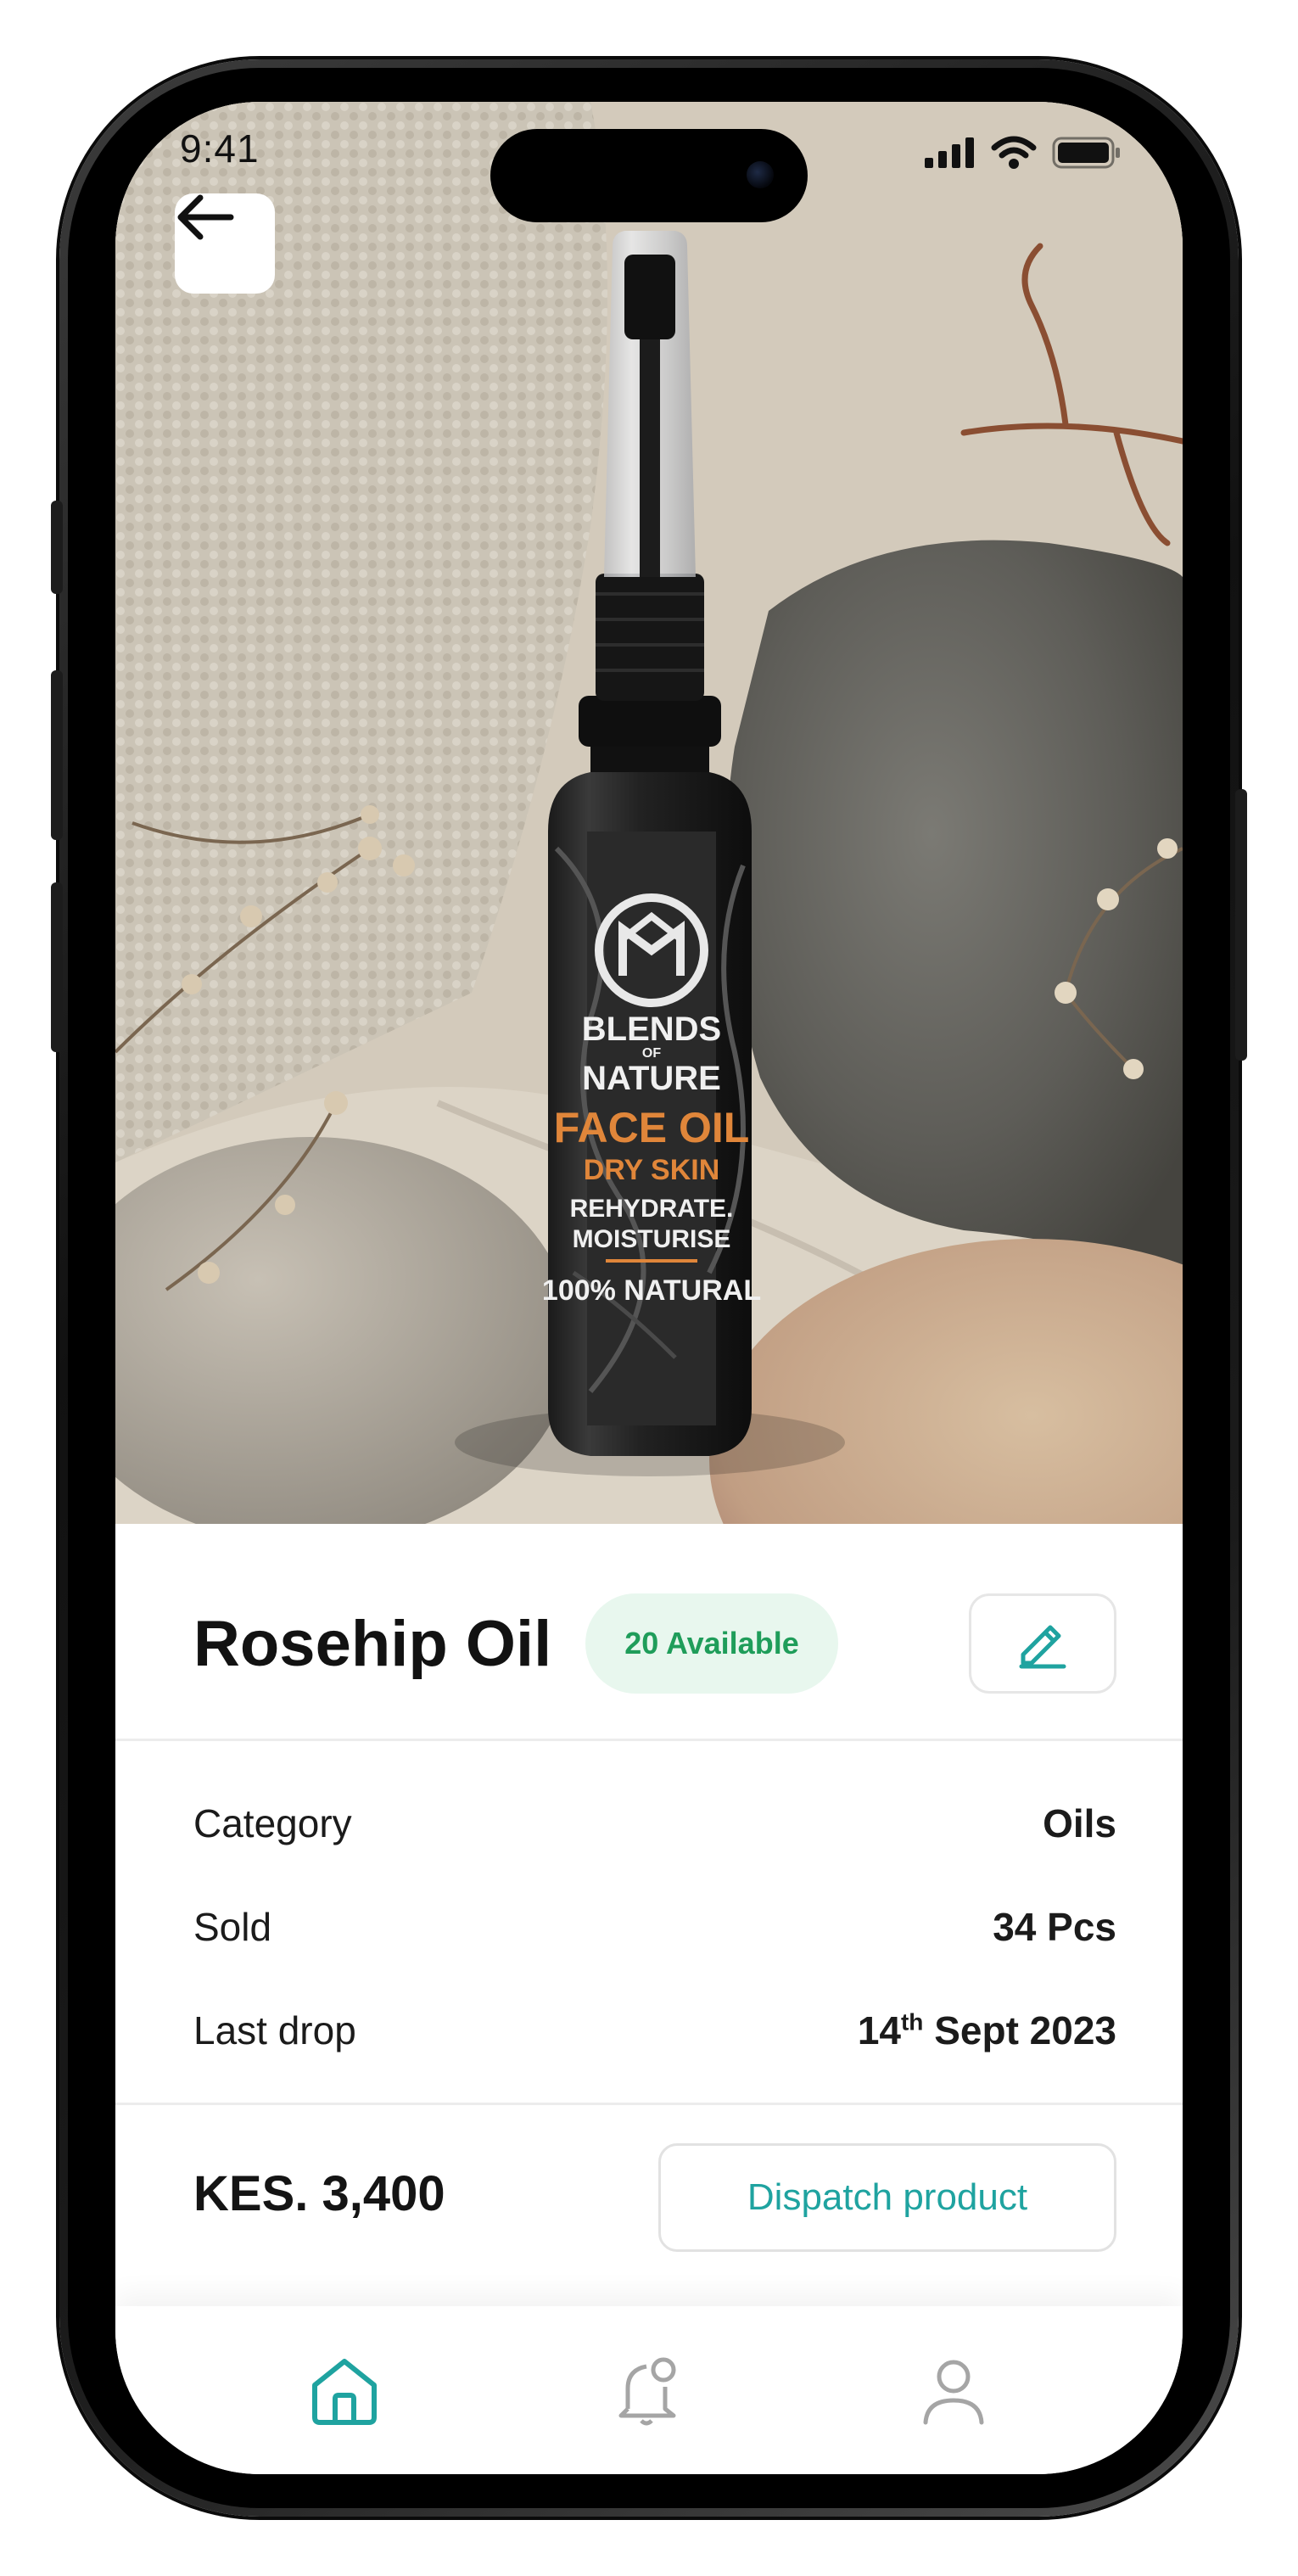  What do you see at coordinates (1241, 925) in the screenshot?
I see `power-button` at bounding box center [1241, 925].